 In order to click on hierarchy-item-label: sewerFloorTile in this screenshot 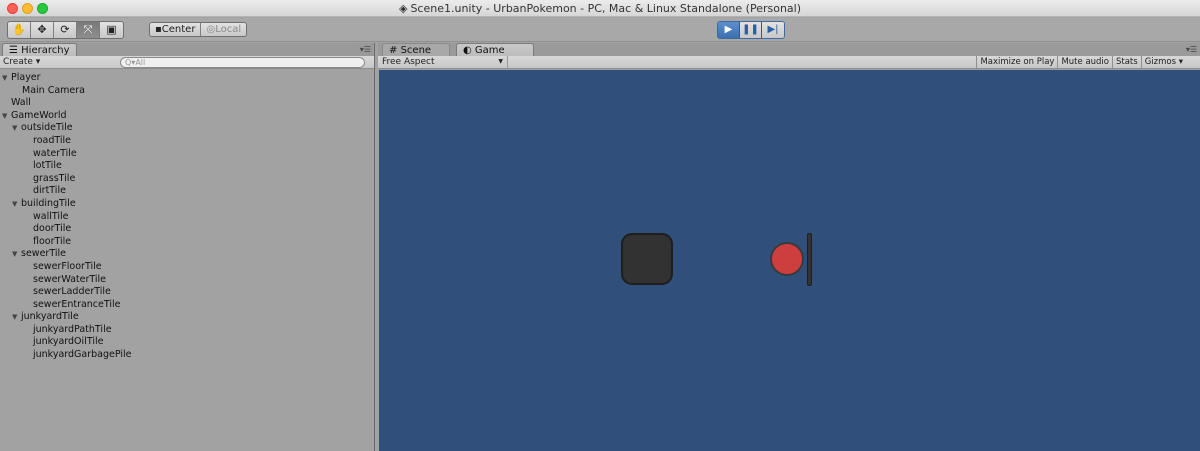, I will do `click(67, 266)`.